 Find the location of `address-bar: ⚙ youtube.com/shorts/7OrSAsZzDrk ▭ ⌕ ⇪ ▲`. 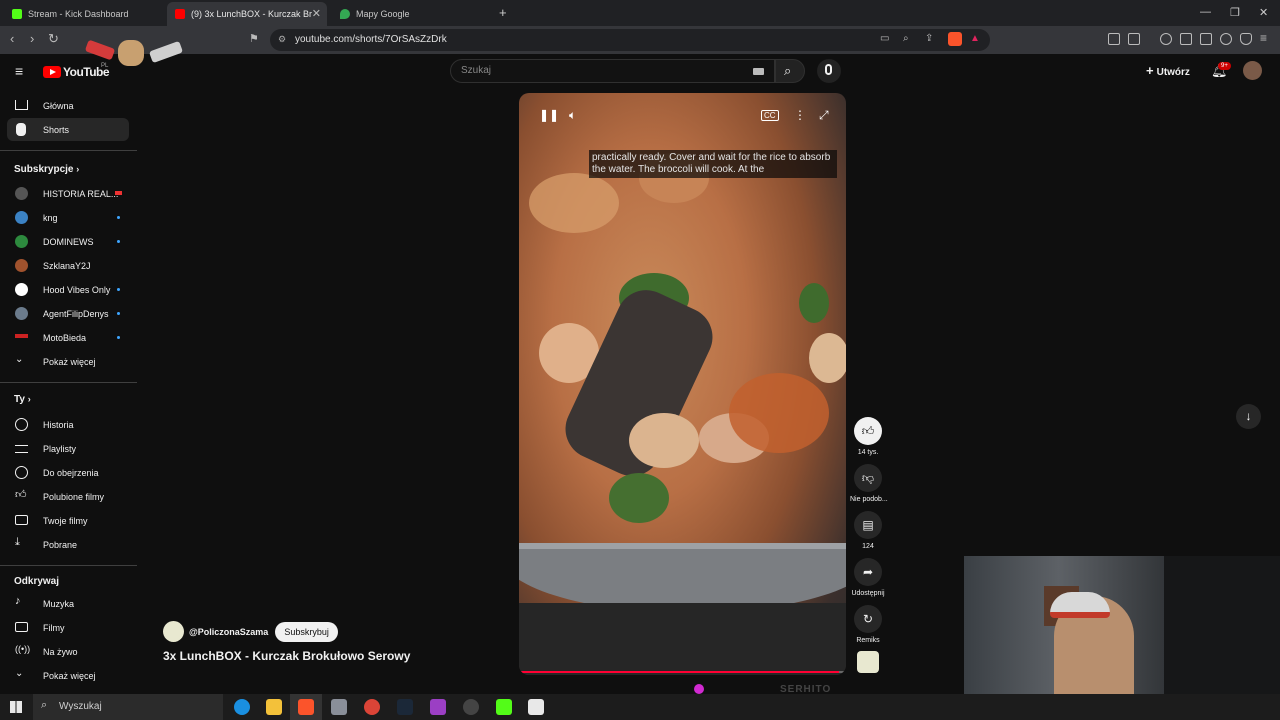

address-bar: ⚙ youtube.com/shorts/7OrSAsZzDrk ▭ ⌕ ⇪ ▲ is located at coordinates (630, 40).